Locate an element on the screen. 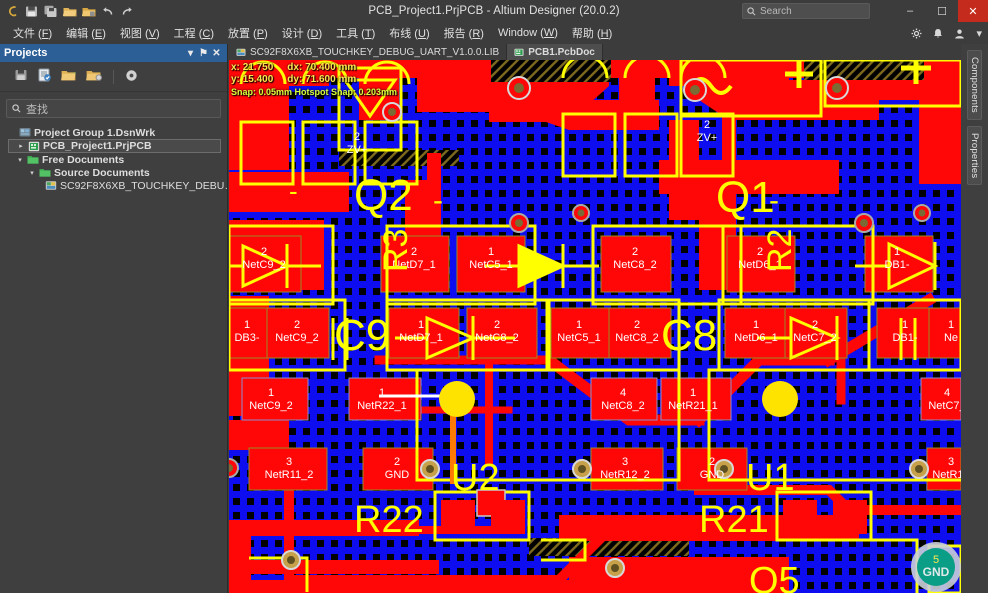  menu-label: Window is located at coordinates (517, 33).